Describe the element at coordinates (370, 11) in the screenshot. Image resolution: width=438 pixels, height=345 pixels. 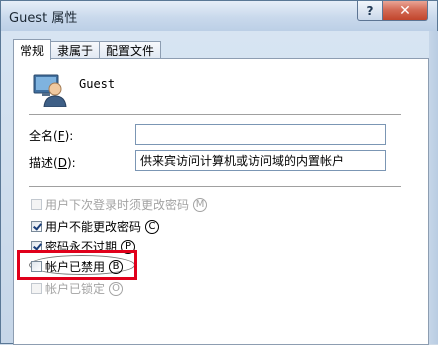
I see `help-button: ?` at that location.